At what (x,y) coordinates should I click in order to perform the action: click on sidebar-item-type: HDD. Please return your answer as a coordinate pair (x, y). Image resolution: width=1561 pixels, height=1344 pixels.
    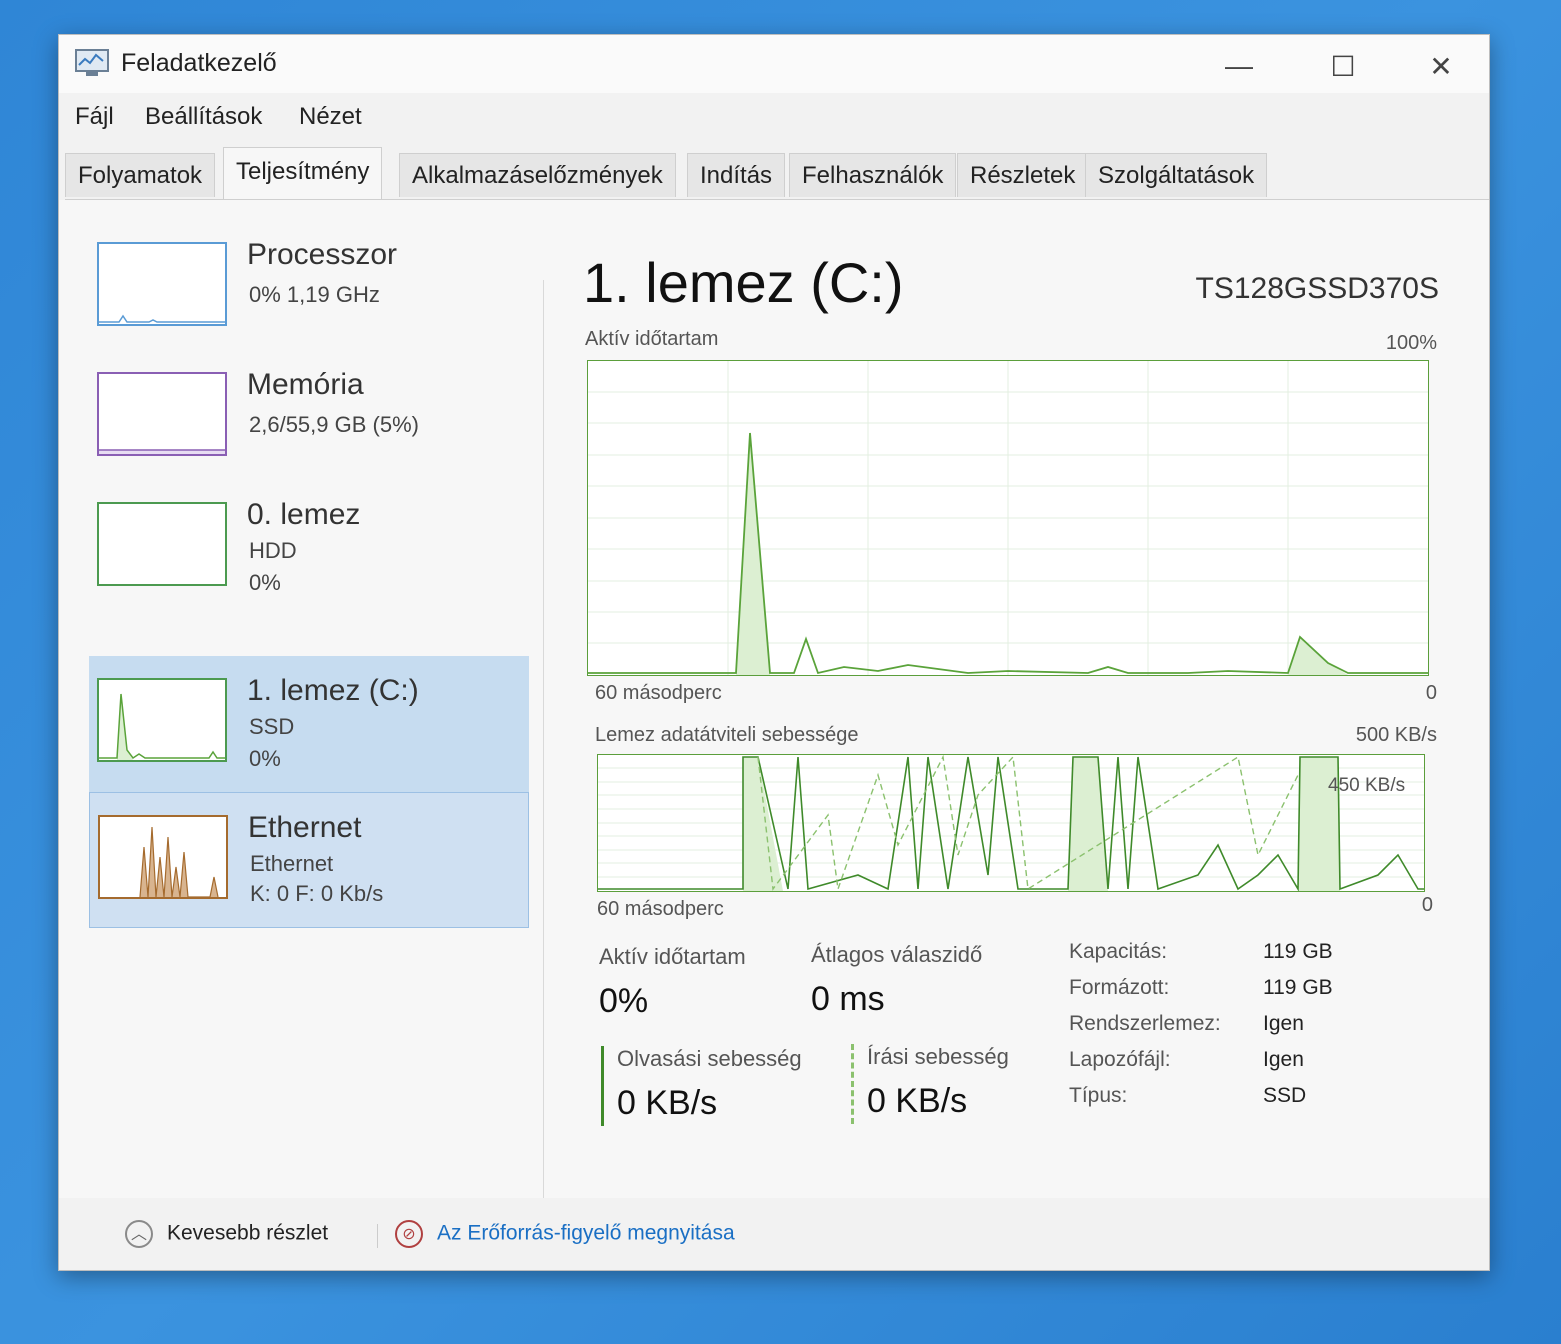
    Looking at the image, I should click on (273, 550).